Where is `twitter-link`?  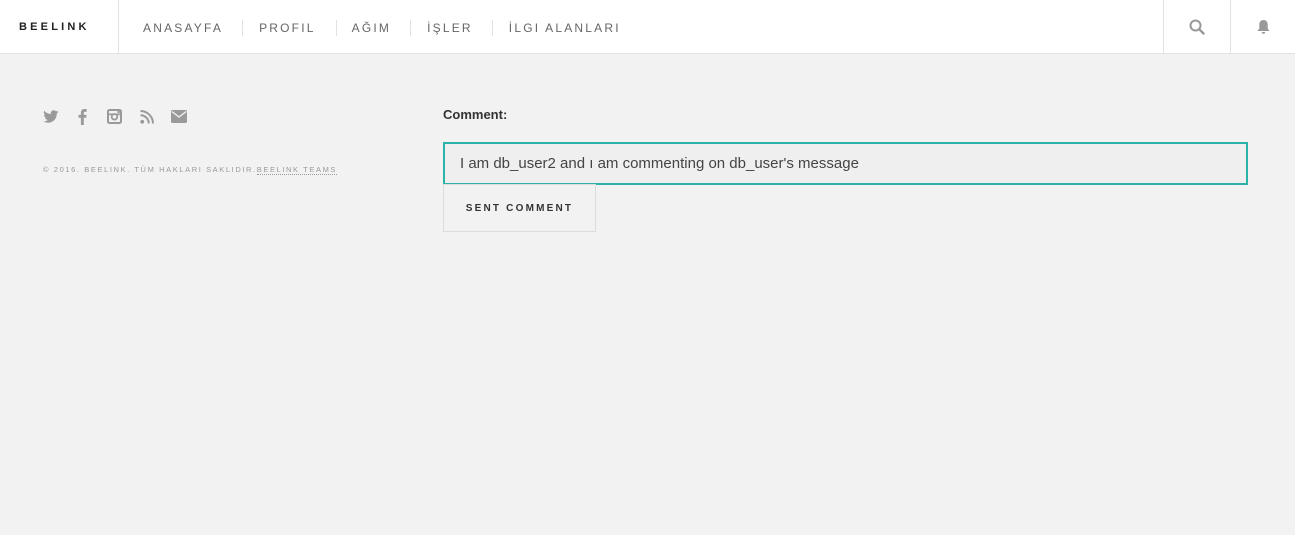 twitter-link is located at coordinates (50, 116).